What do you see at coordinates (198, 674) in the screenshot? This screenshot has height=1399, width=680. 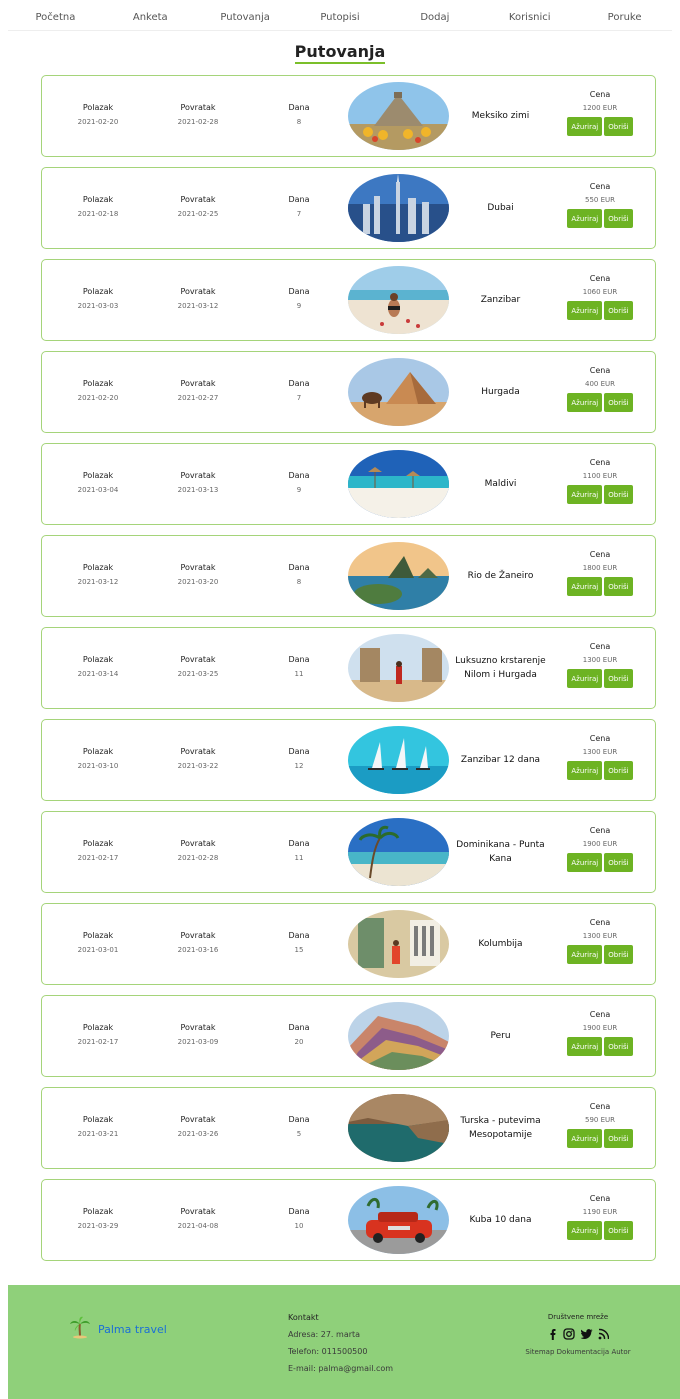 I see `return-date: 2021-03-25` at bounding box center [198, 674].